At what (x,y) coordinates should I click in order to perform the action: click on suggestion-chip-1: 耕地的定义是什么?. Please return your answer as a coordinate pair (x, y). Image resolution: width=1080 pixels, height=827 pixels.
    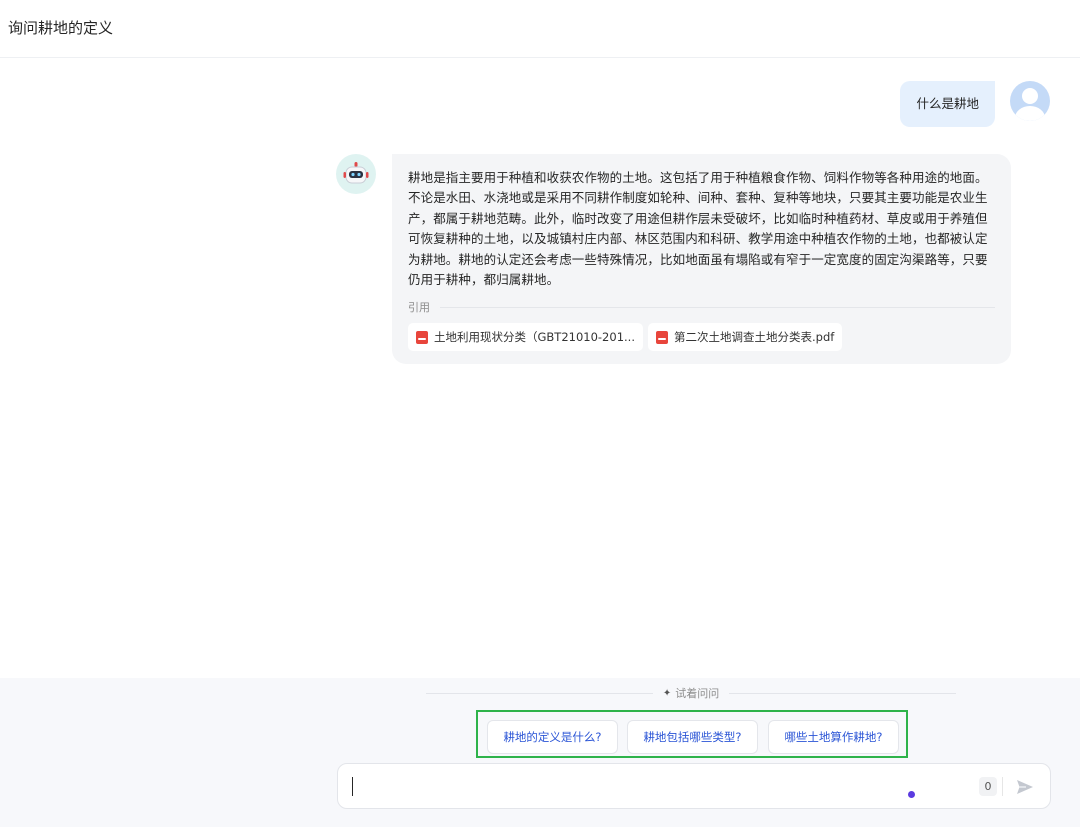
    Looking at the image, I should click on (552, 737).